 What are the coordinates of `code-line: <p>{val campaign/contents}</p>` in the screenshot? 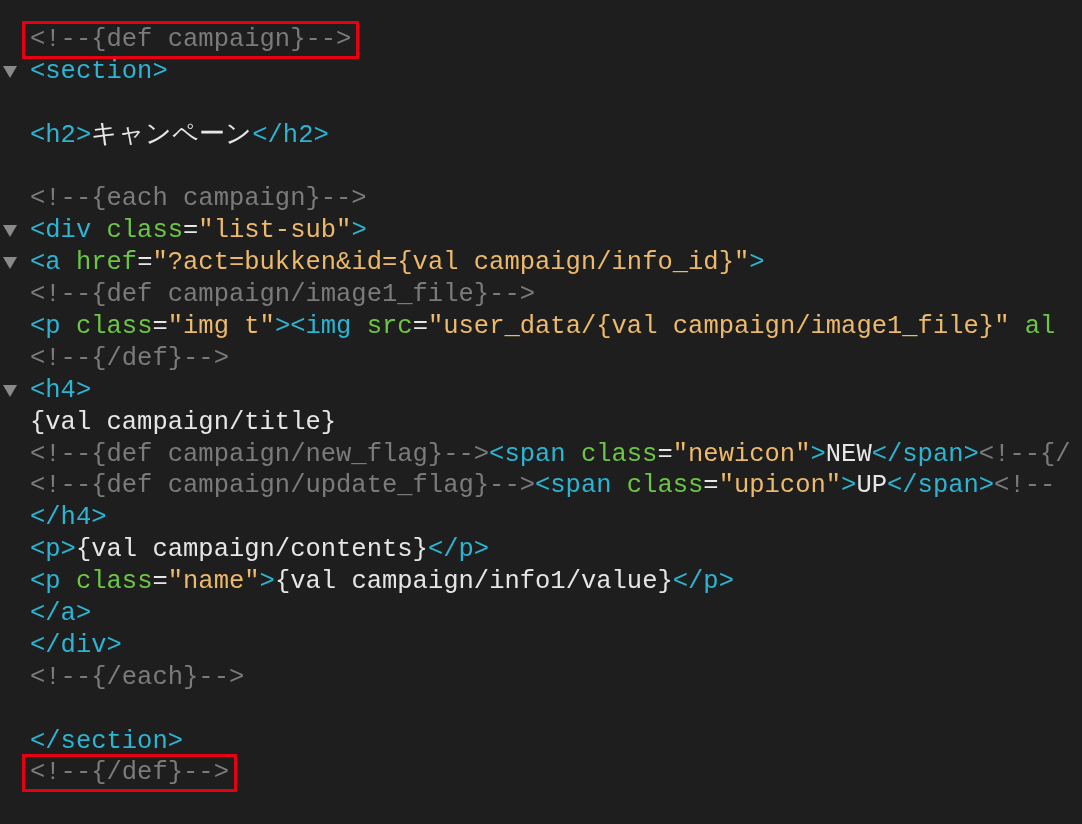 It's located at (260, 550).